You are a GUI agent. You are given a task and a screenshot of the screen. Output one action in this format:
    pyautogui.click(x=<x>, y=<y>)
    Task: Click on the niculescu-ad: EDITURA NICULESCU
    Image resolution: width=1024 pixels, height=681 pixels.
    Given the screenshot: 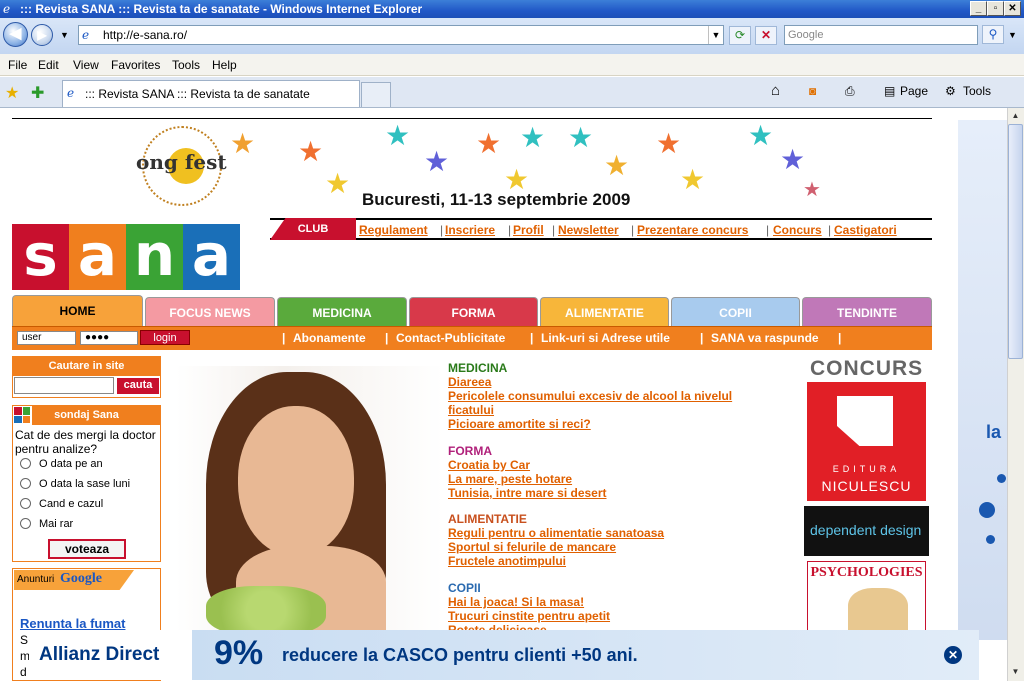 What is the action you would take?
    pyautogui.click(x=866, y=441)
    